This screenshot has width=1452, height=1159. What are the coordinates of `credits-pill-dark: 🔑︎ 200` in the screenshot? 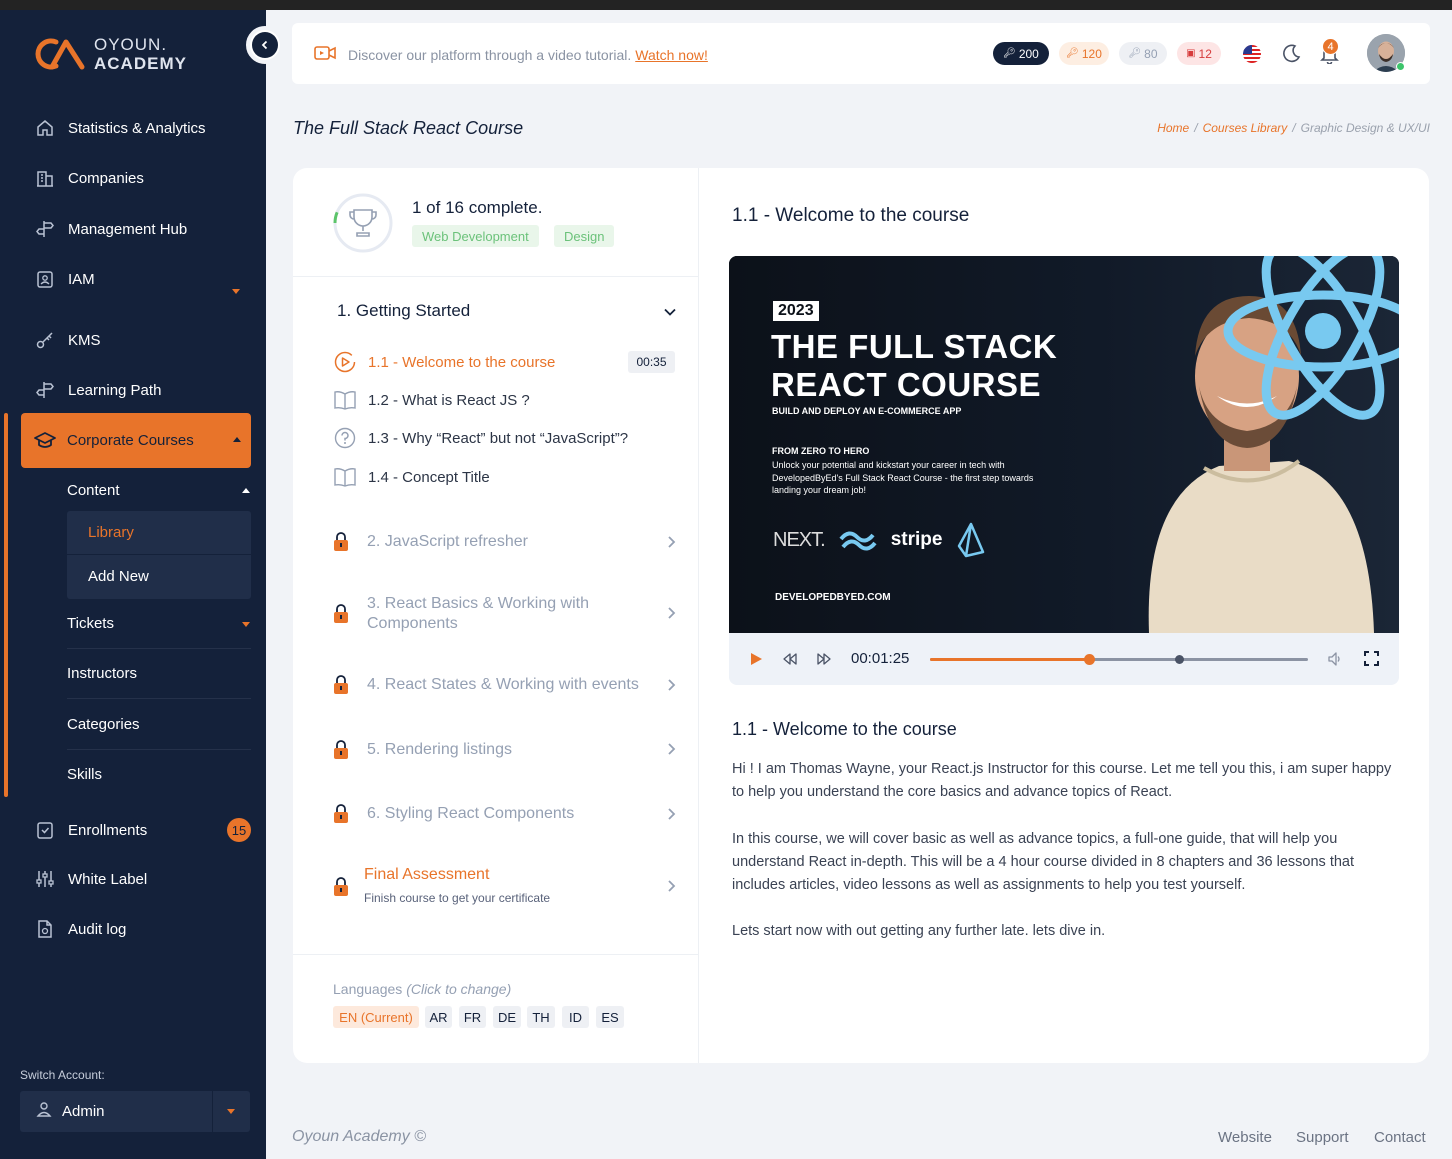 It's located at (1021, 53).